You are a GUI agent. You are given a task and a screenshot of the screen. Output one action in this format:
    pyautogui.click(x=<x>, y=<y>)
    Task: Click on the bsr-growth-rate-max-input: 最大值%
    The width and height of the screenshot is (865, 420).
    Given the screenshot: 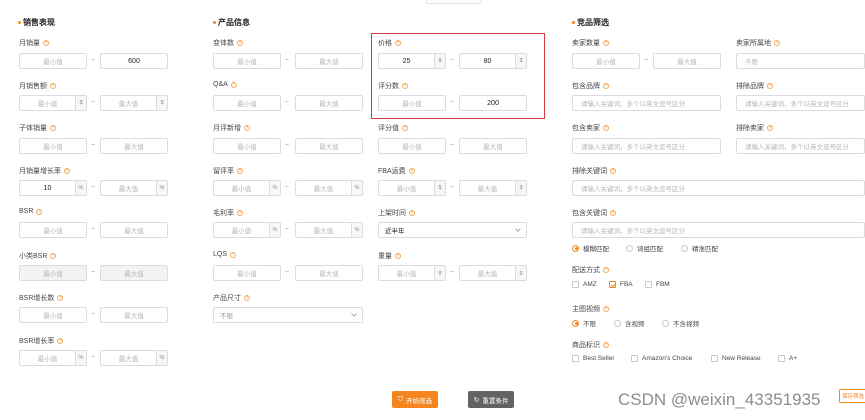 What is the action you would take?
    pyautogui.click(x=134, y=358)
    